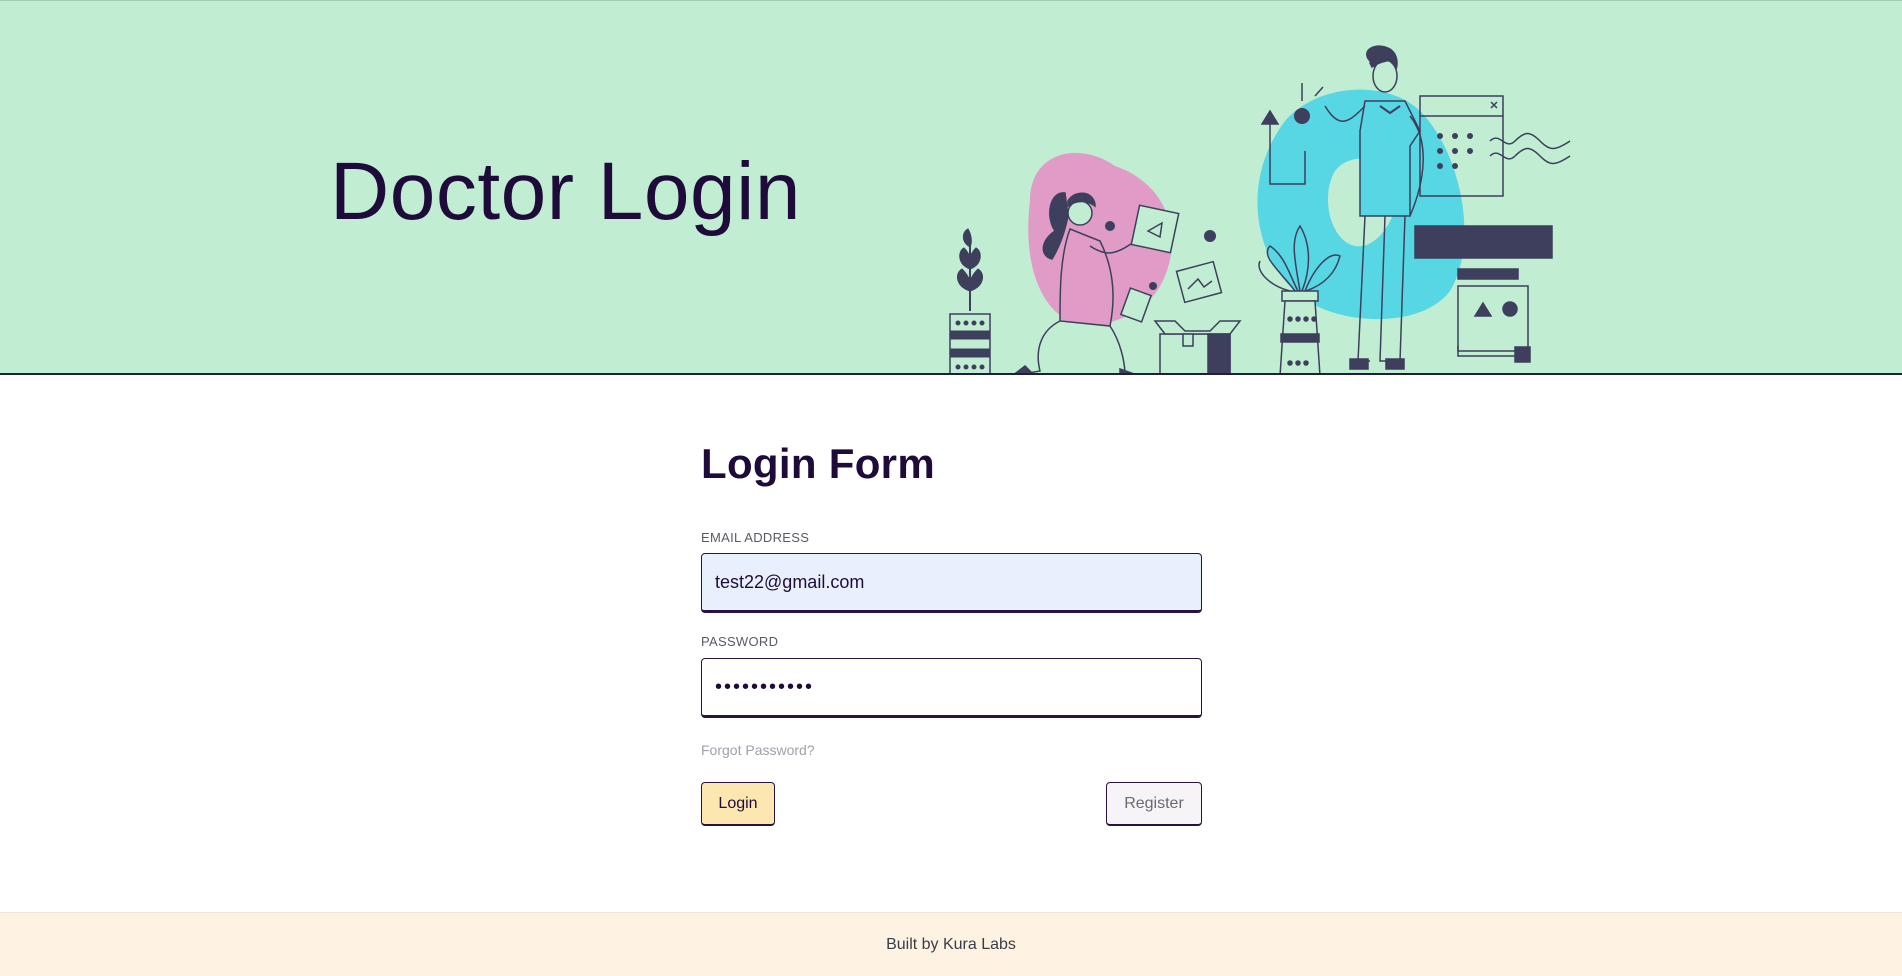  What do you see at coordinates (1260, 209) in the screenshot?
I see `hero-illustration` at bounding box center [1260, 209].